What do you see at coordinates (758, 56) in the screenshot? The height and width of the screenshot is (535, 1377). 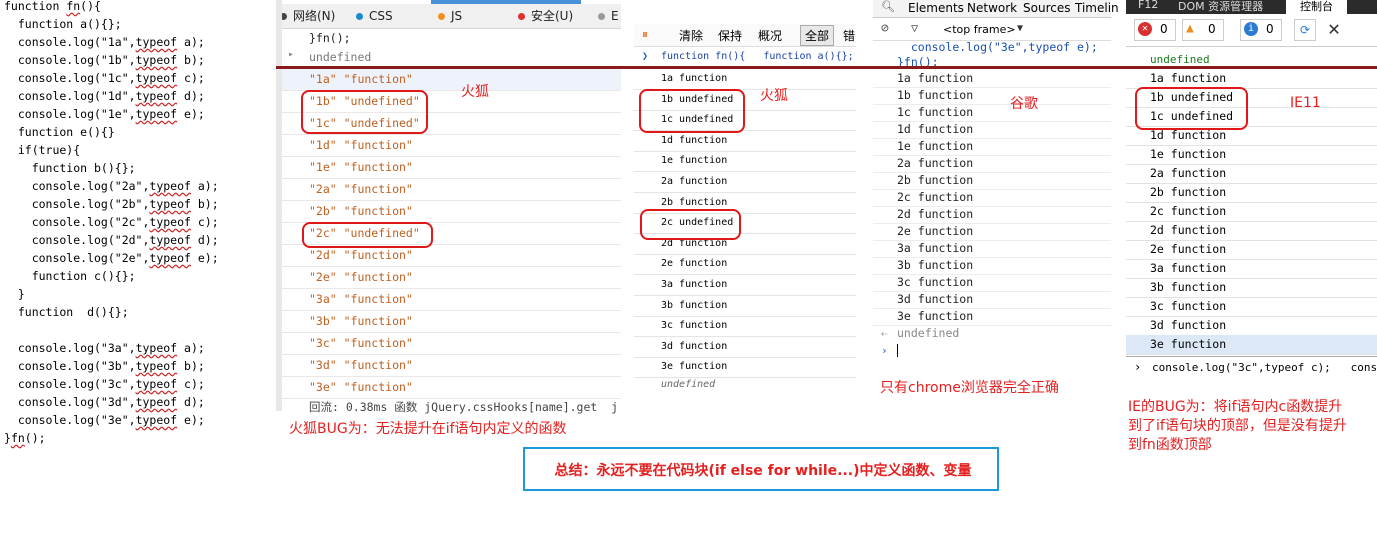 I see `ff2-input-line: function fn(){ function a(){};` at bounding box center [758, 56].